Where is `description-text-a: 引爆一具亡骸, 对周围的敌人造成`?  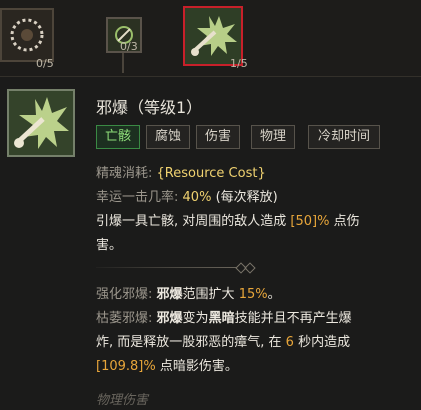 description-text-a: 引爆一具亡骸, 对周围的敌人造成 is located at coordinates (191, 221).